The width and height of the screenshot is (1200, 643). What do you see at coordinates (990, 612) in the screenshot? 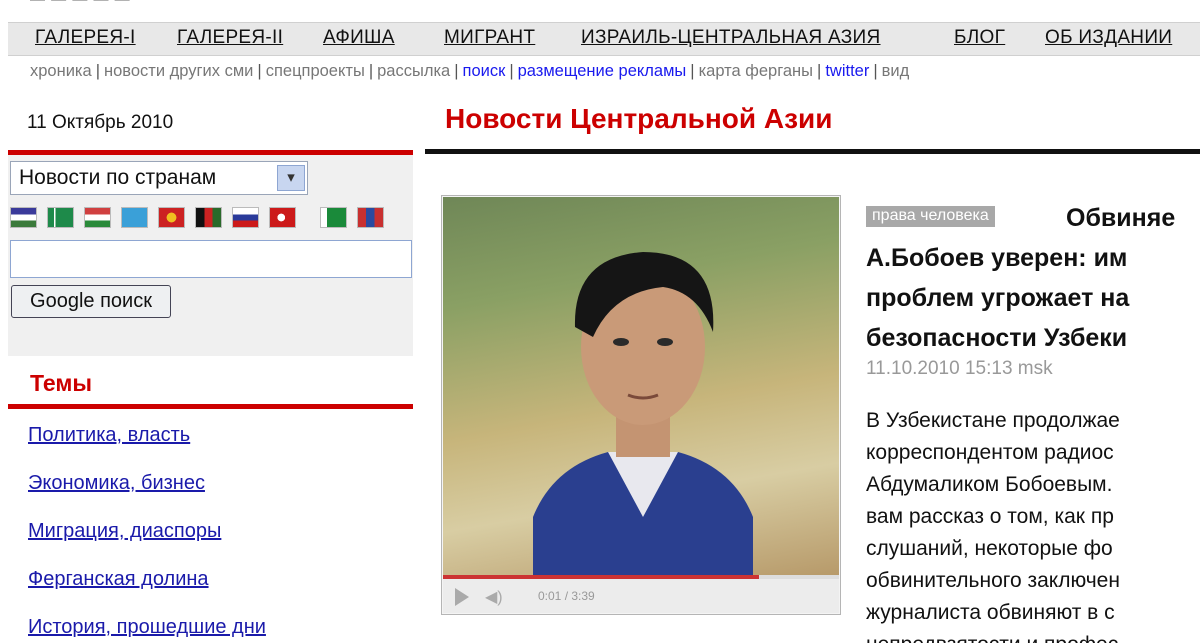
I see `article-body-line: журналиста обвиняют в с` at bounding box center [990, 612].